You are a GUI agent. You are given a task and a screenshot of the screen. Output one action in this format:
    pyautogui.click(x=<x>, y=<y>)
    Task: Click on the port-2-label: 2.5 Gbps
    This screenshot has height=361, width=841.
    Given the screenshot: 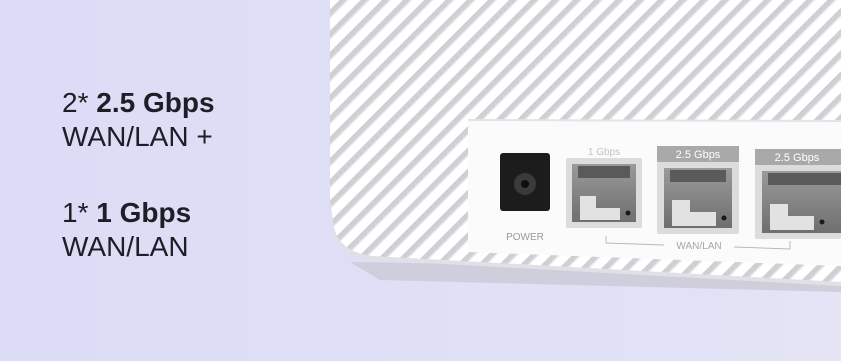 What is the action you would take?
    pyautogui.click(x=698, y=155)
    